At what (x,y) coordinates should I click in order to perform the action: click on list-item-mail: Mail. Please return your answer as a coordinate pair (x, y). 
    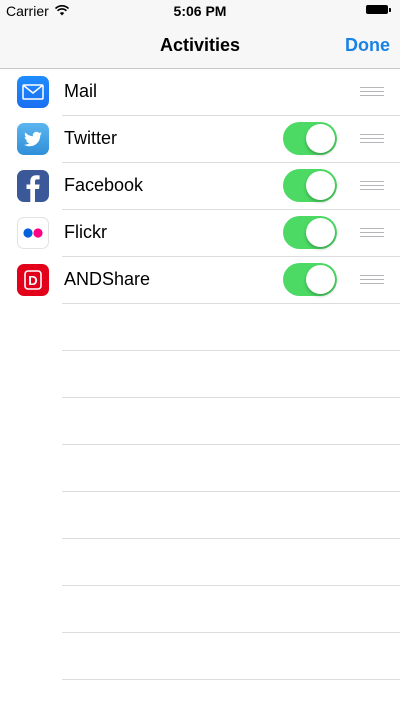
    Looking at the image, I should click on (208, 92).